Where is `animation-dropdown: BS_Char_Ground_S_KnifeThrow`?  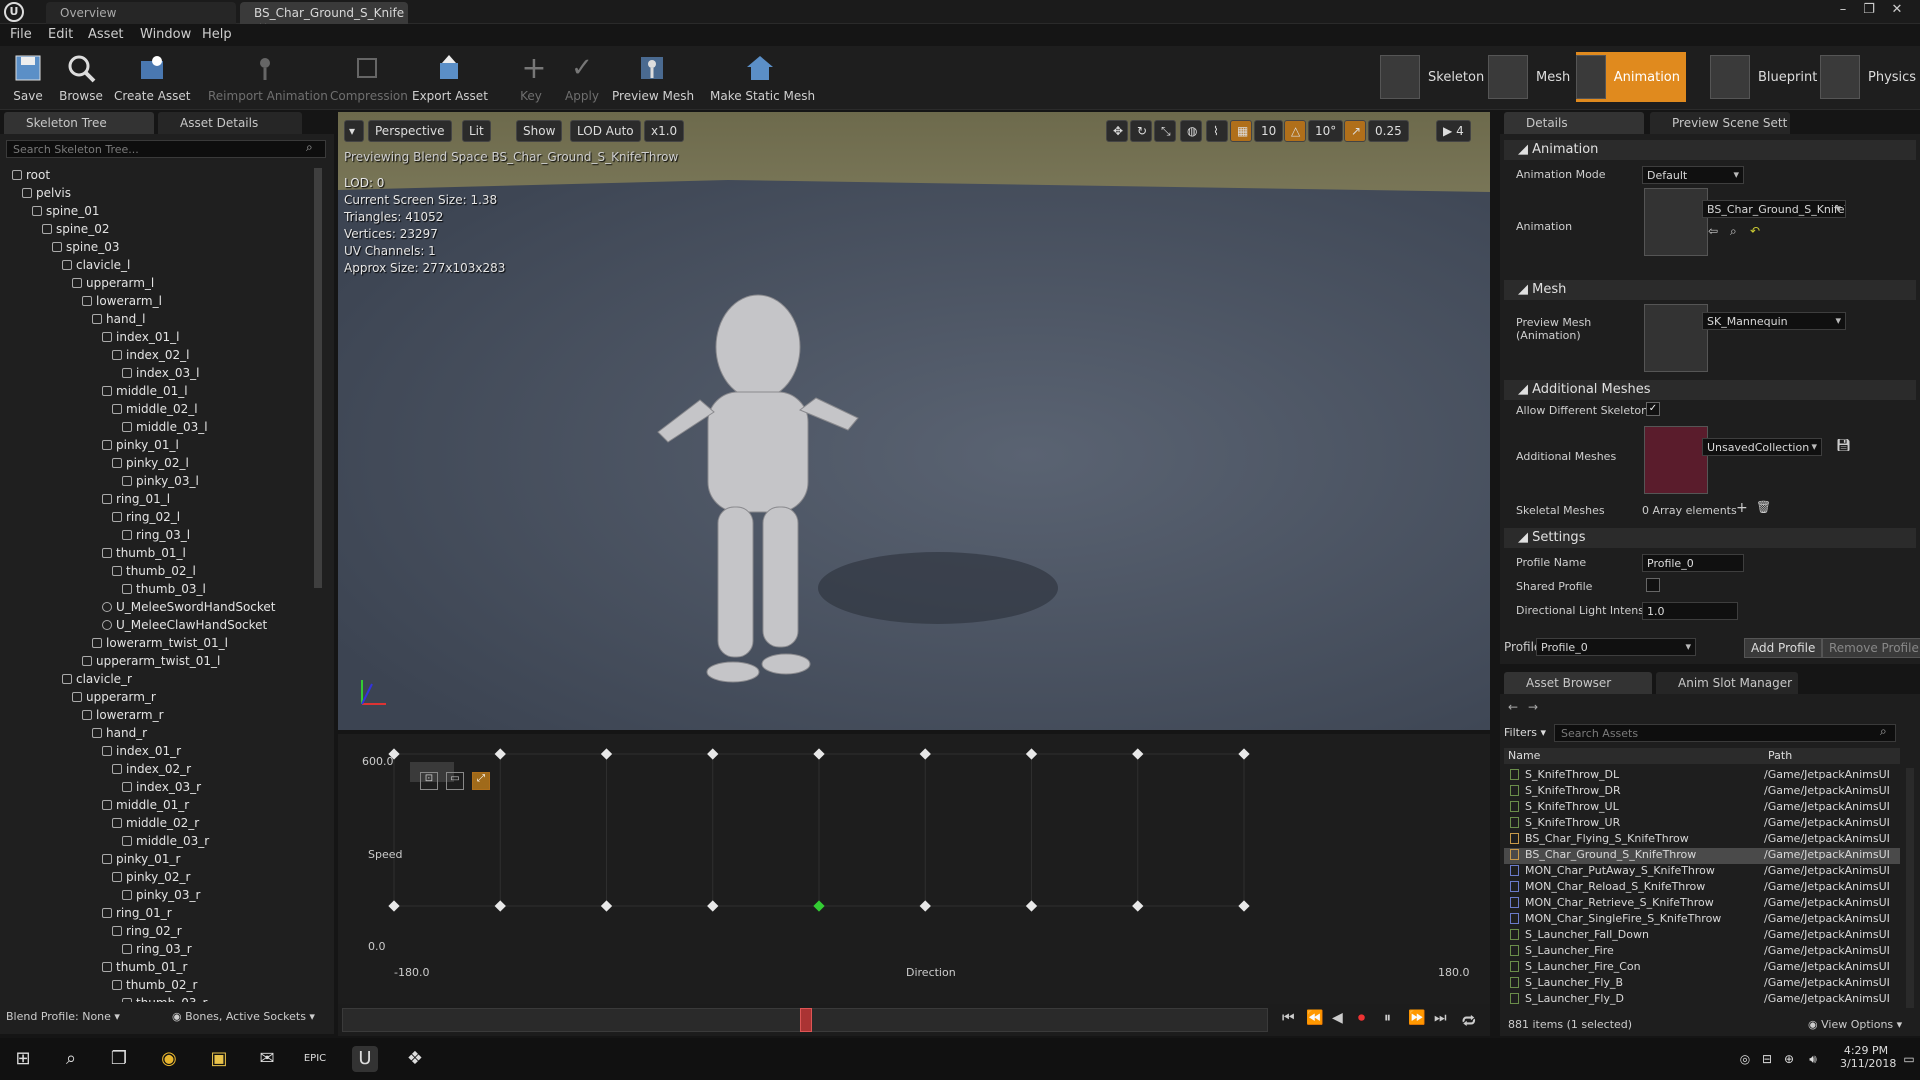
animation-dropdown: BS_Char_Ground_S_KnifeThrow is located at coordinates (1774, 209).